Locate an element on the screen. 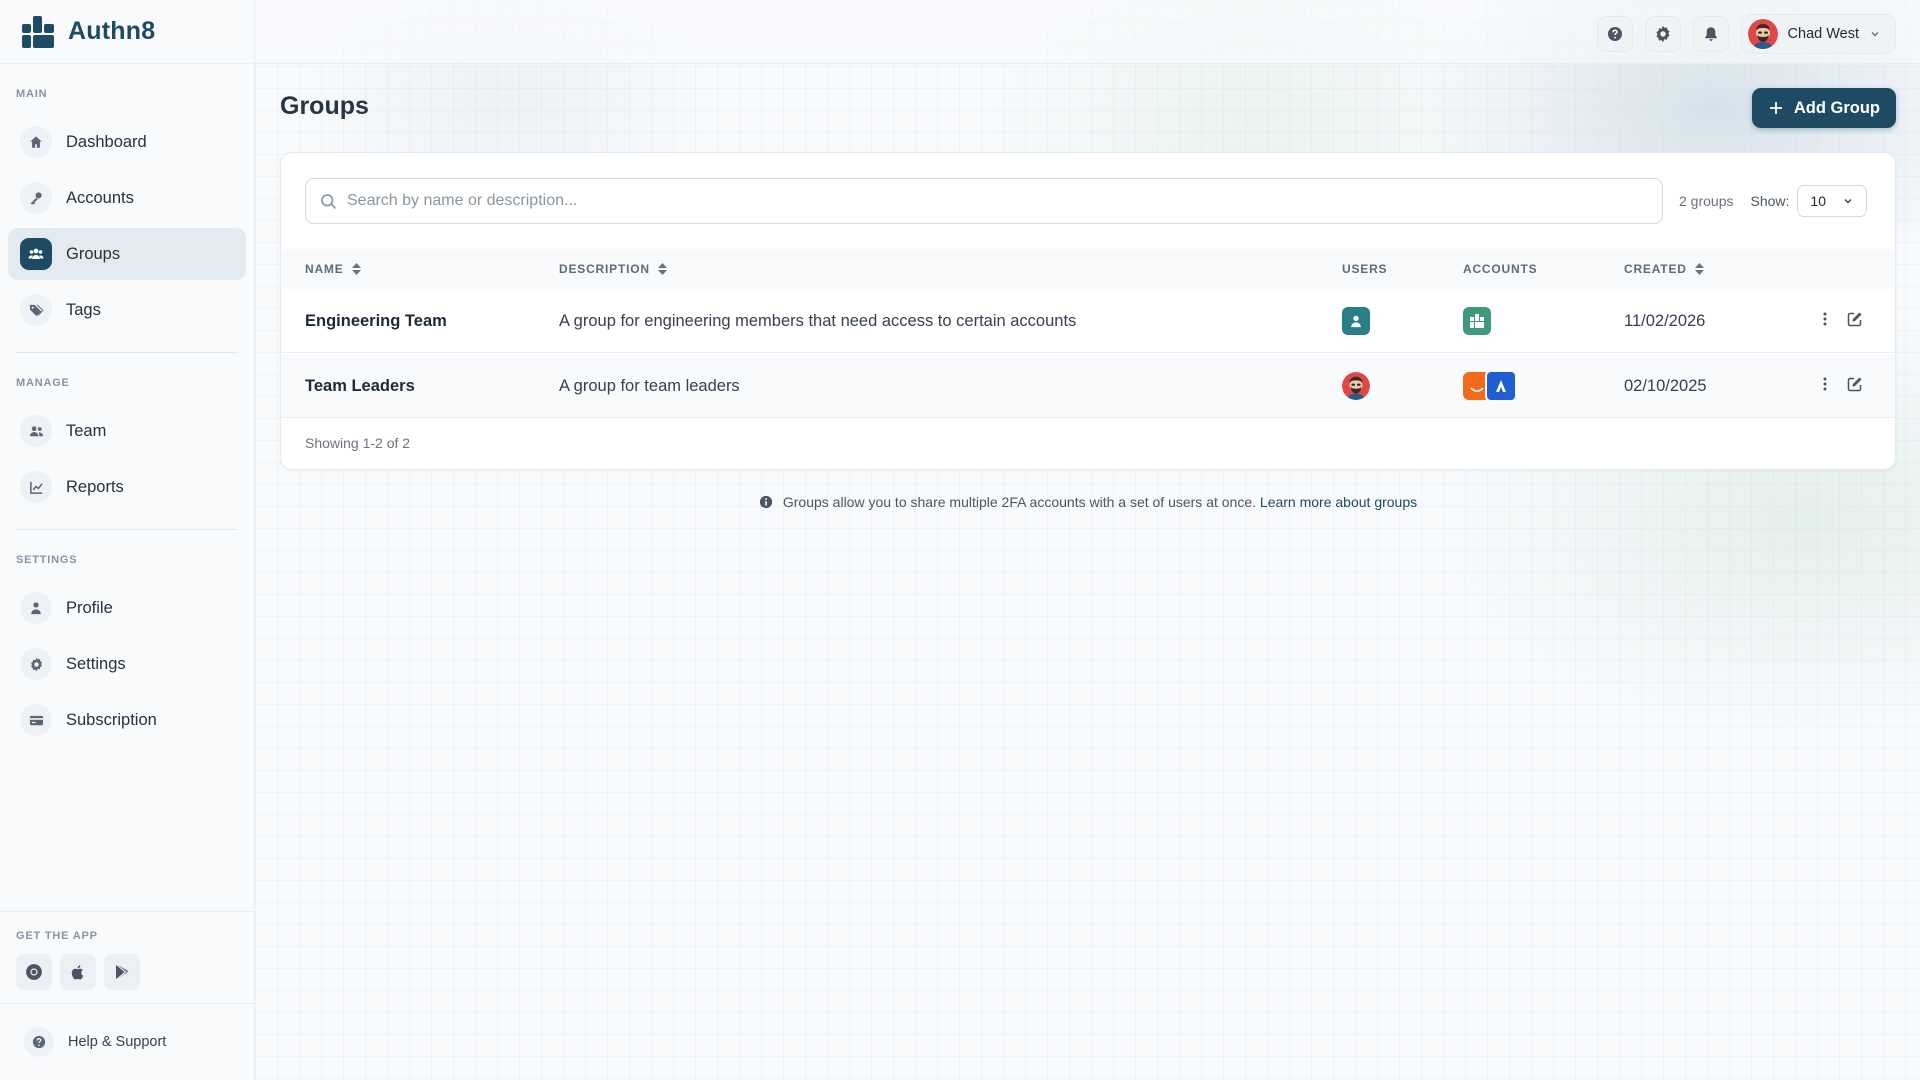 Image resolution: width=1920 pixels, height=1080 pixels. column-label: ACCOUNTS is located at coordinates (1500, 269).